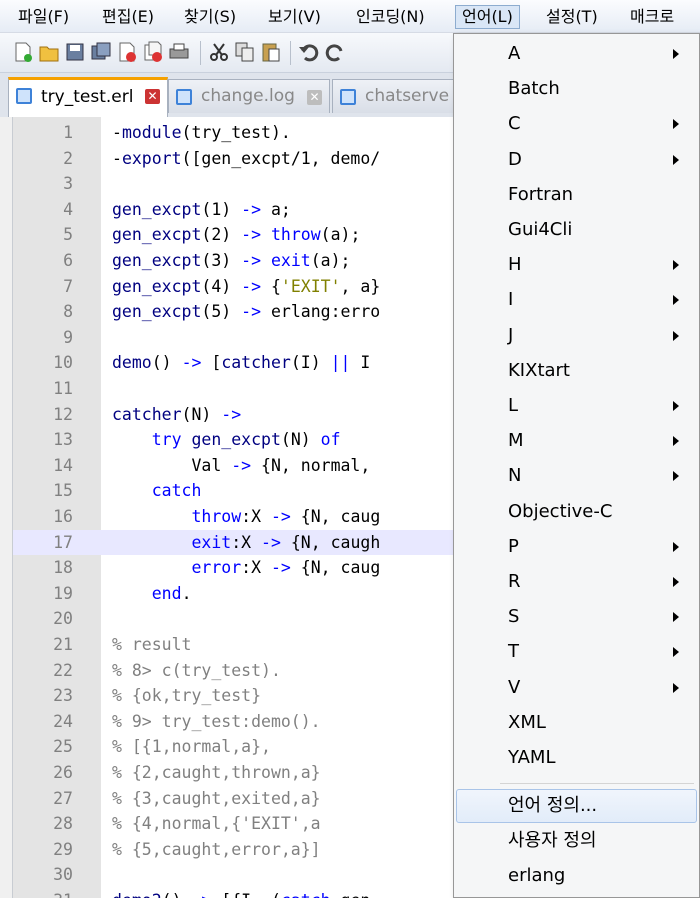 The width and height of the screenshot is (700, 898). I want to click on save-icon, so click(75, 52).